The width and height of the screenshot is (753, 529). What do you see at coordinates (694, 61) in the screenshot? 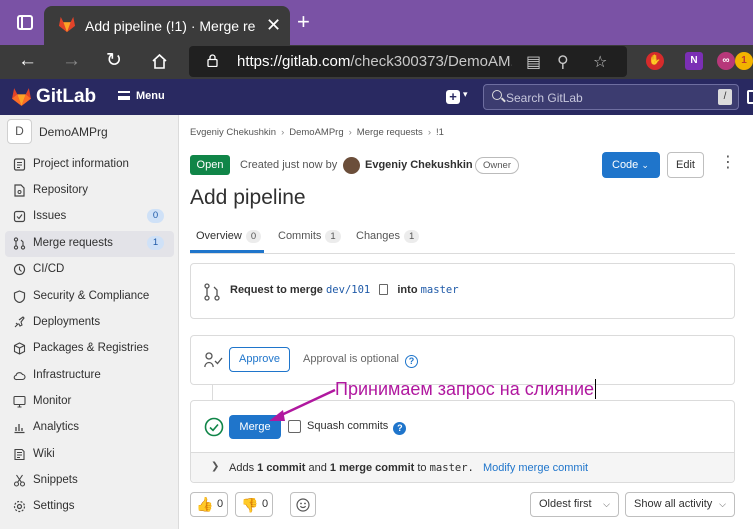
I see `onenote-extension-icon: N` at bounding box center [694, 61].